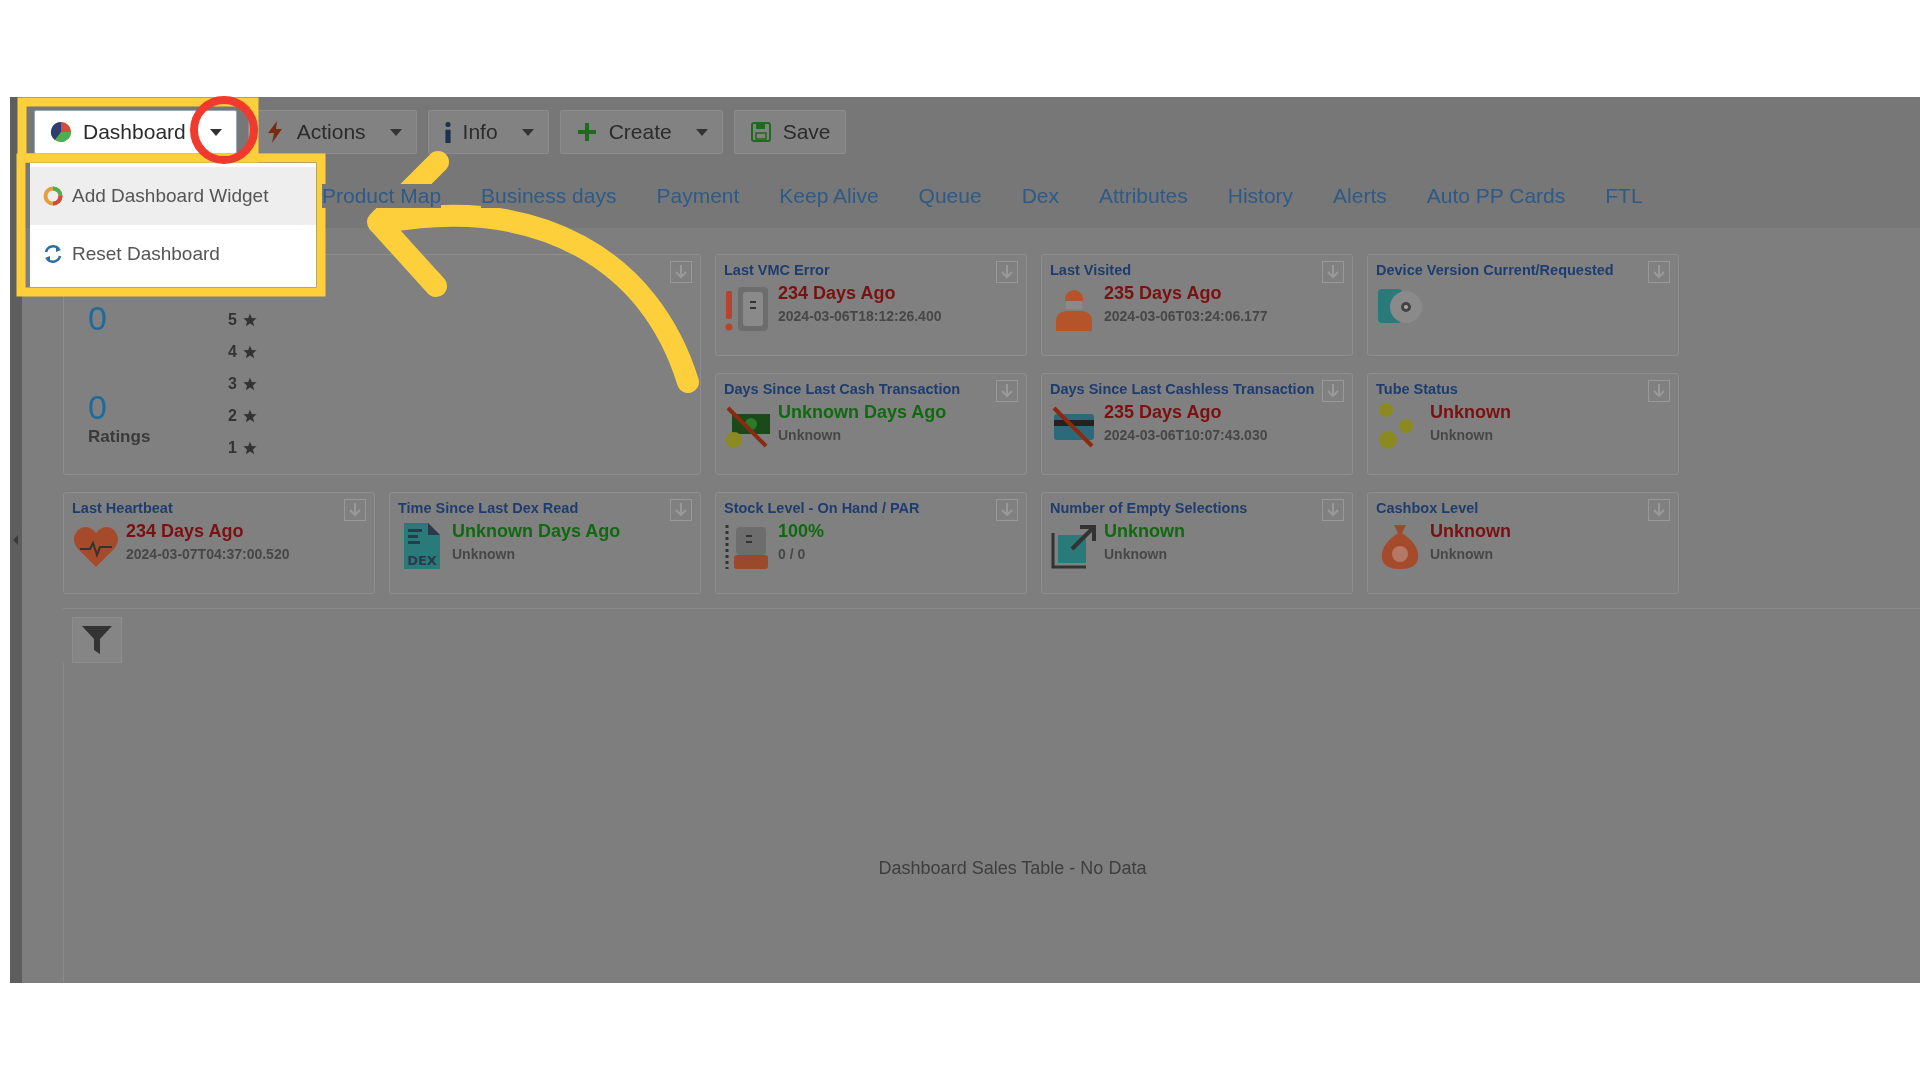 The width and height of the screenshot is (1920, 1080). What do you see at coordinates (232, 448) in the screenshot?
I see `star-level: 1` at bounding box center [232, 448].